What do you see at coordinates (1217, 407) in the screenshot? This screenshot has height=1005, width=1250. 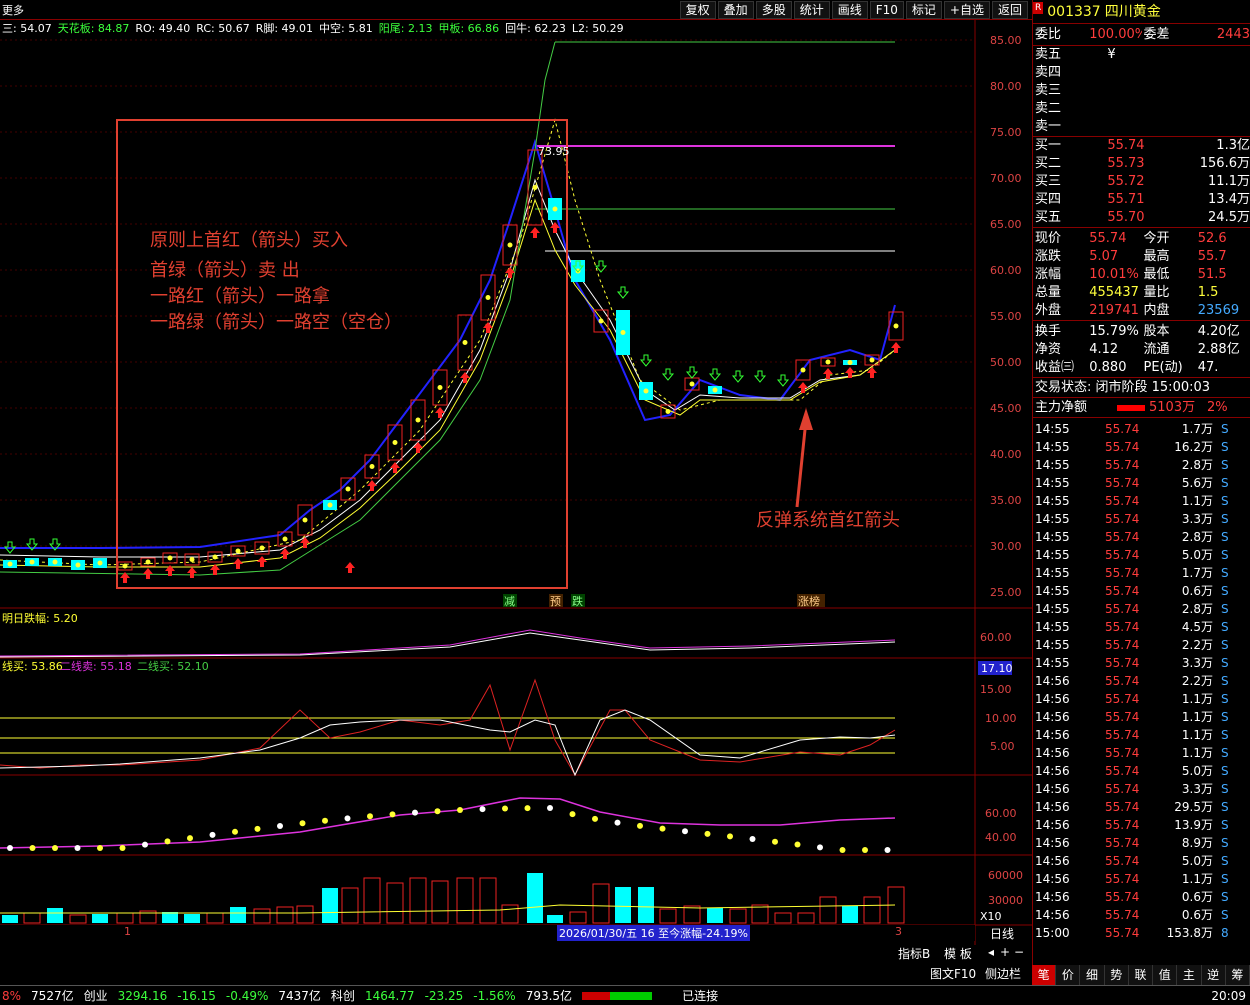 I see `zhuli-pct: 2%` at bounding box center [1217, 407].